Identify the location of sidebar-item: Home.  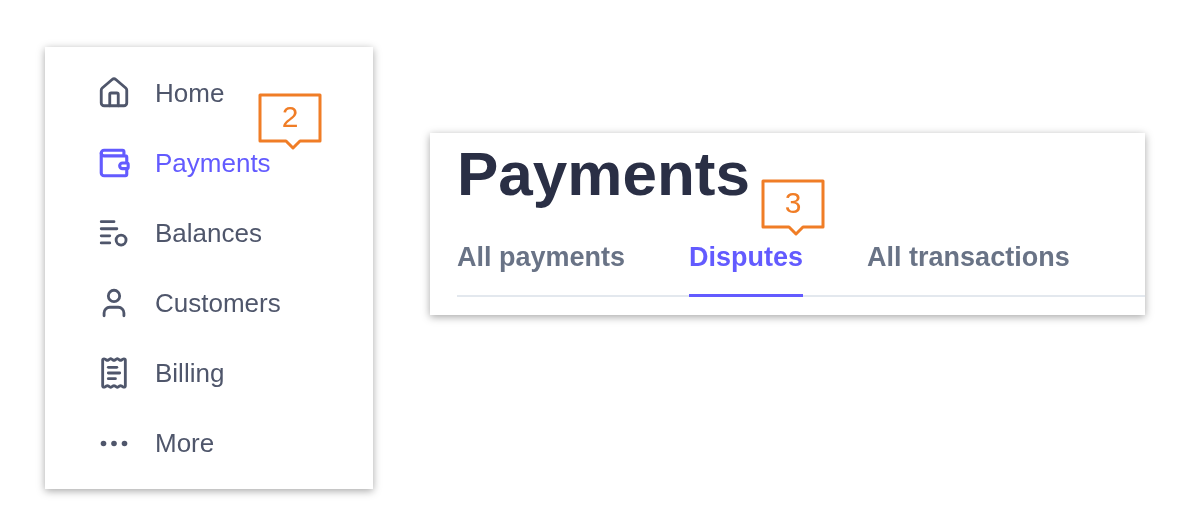
(161, 93).